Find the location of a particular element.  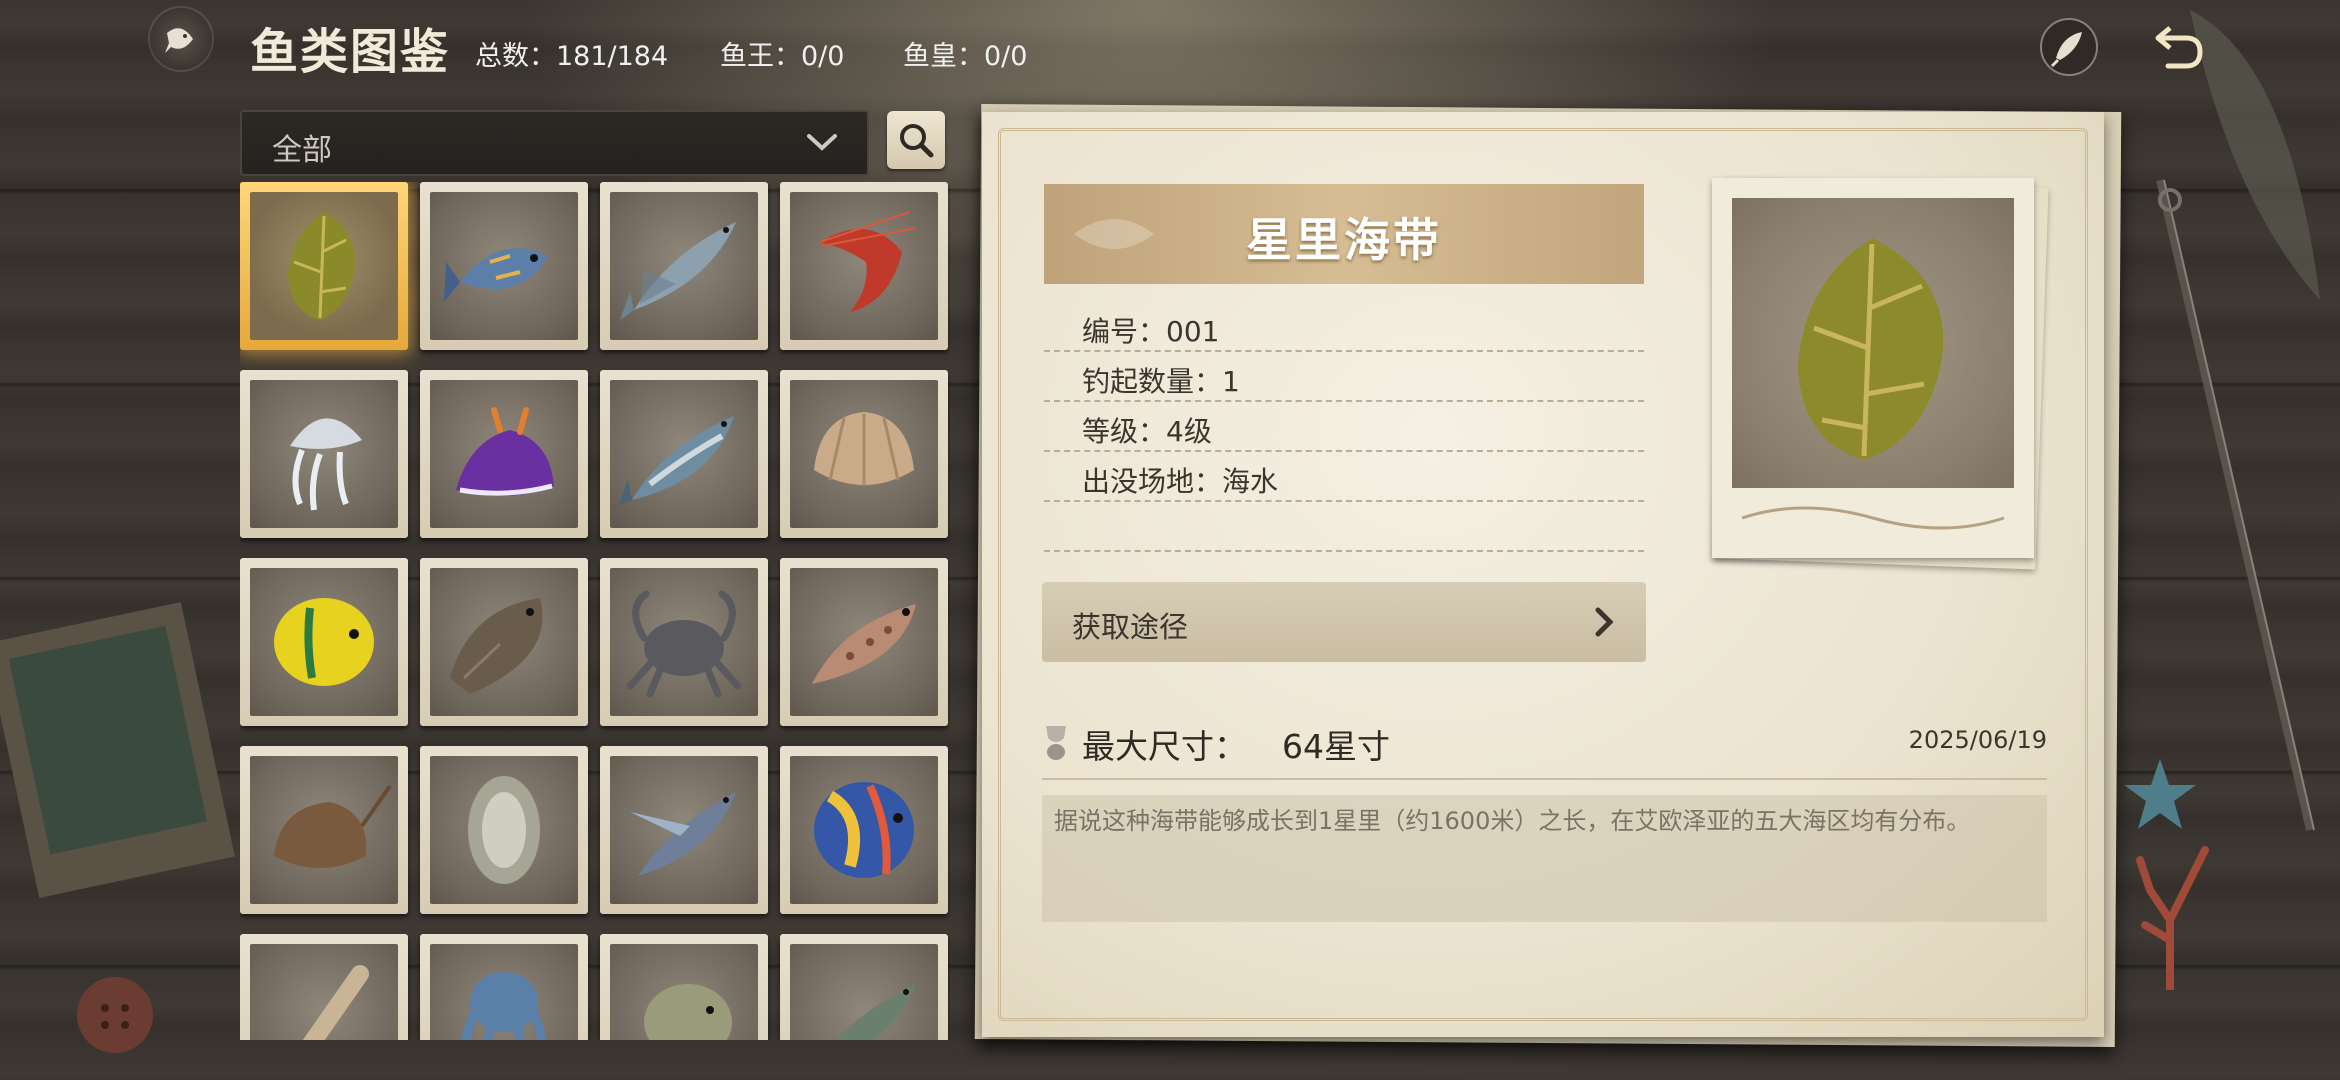

pufferfish-icon is located at coordinates (688, 1012).